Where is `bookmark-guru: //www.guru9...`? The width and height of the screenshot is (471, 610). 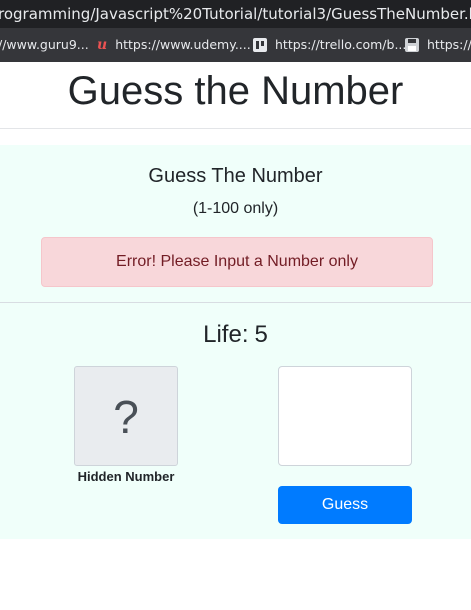 bookmark-guru: //www.guru9... is located at coordinates (44, 45).